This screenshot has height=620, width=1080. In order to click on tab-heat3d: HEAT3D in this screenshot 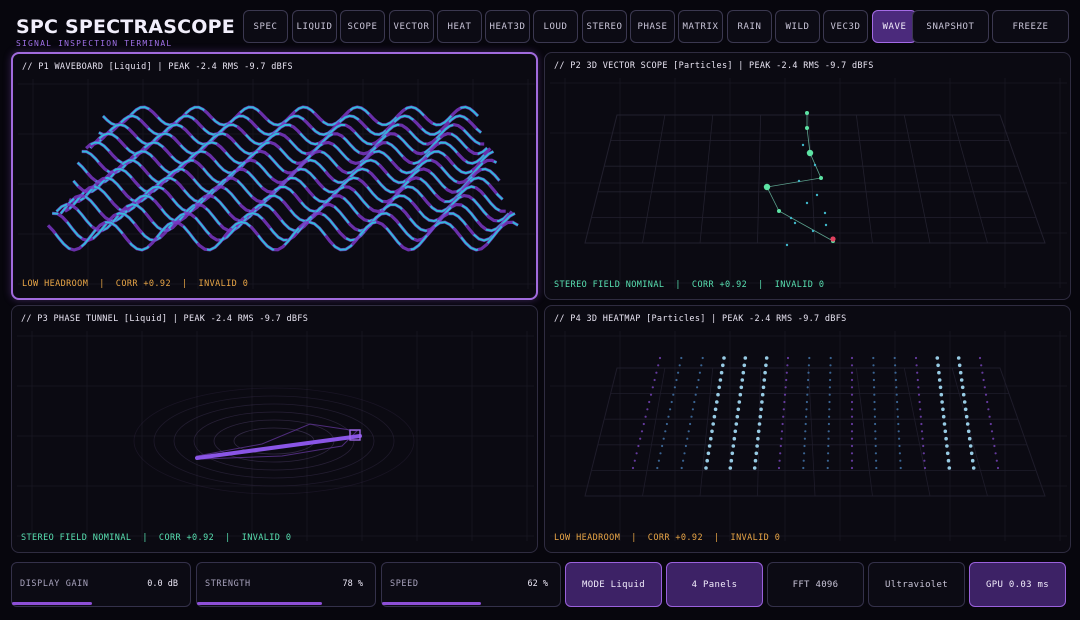, I will do `click(507, 26)`.